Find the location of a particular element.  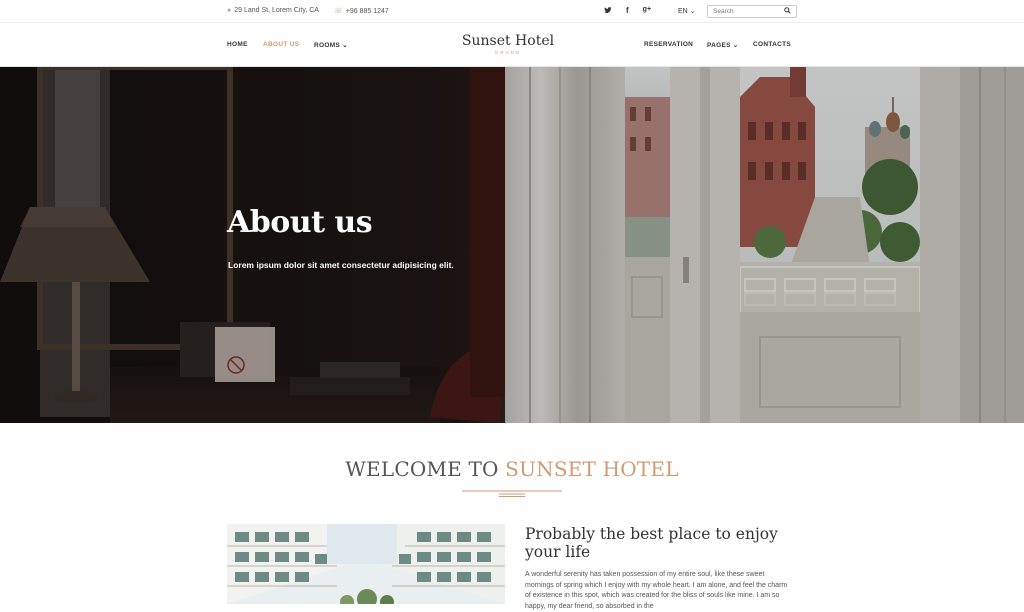

hotel-atrium-image is located at coordinates (366, 564).